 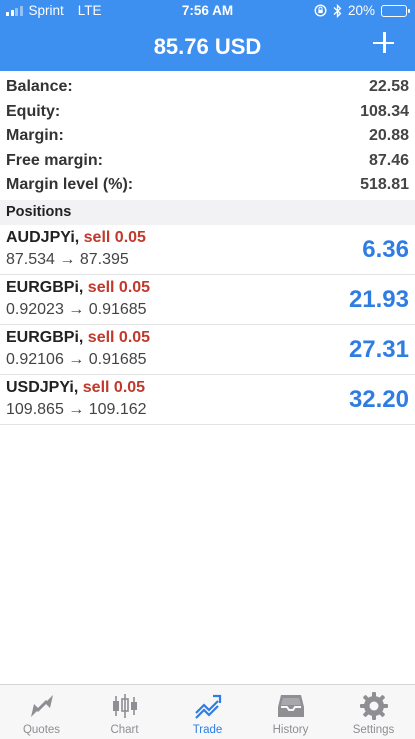 What do you see at coordinates (43, 237) in the screenshot?
I see `position-symbol: AUDJPYi,` at bounding box center [43, 237].